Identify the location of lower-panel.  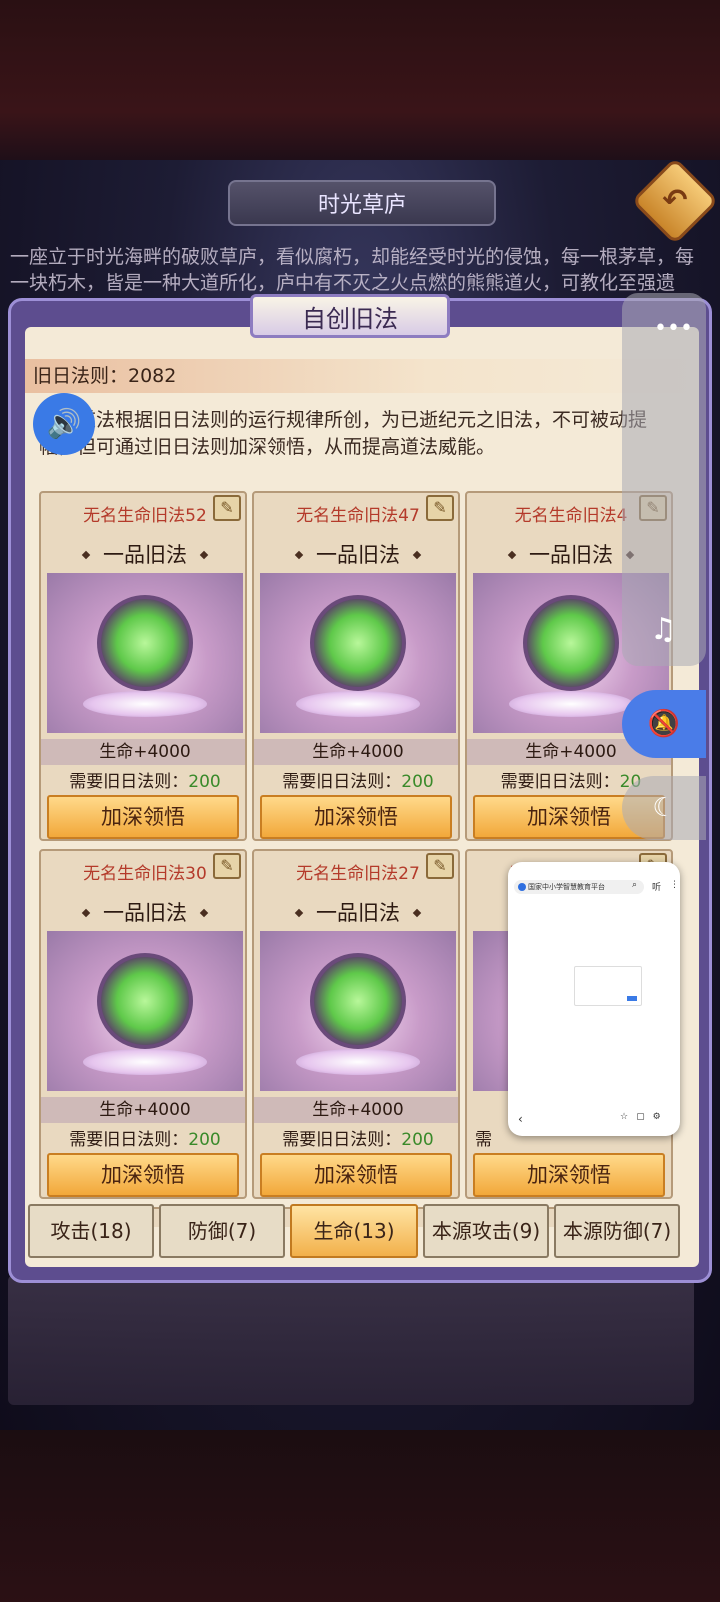
(351, 1340).